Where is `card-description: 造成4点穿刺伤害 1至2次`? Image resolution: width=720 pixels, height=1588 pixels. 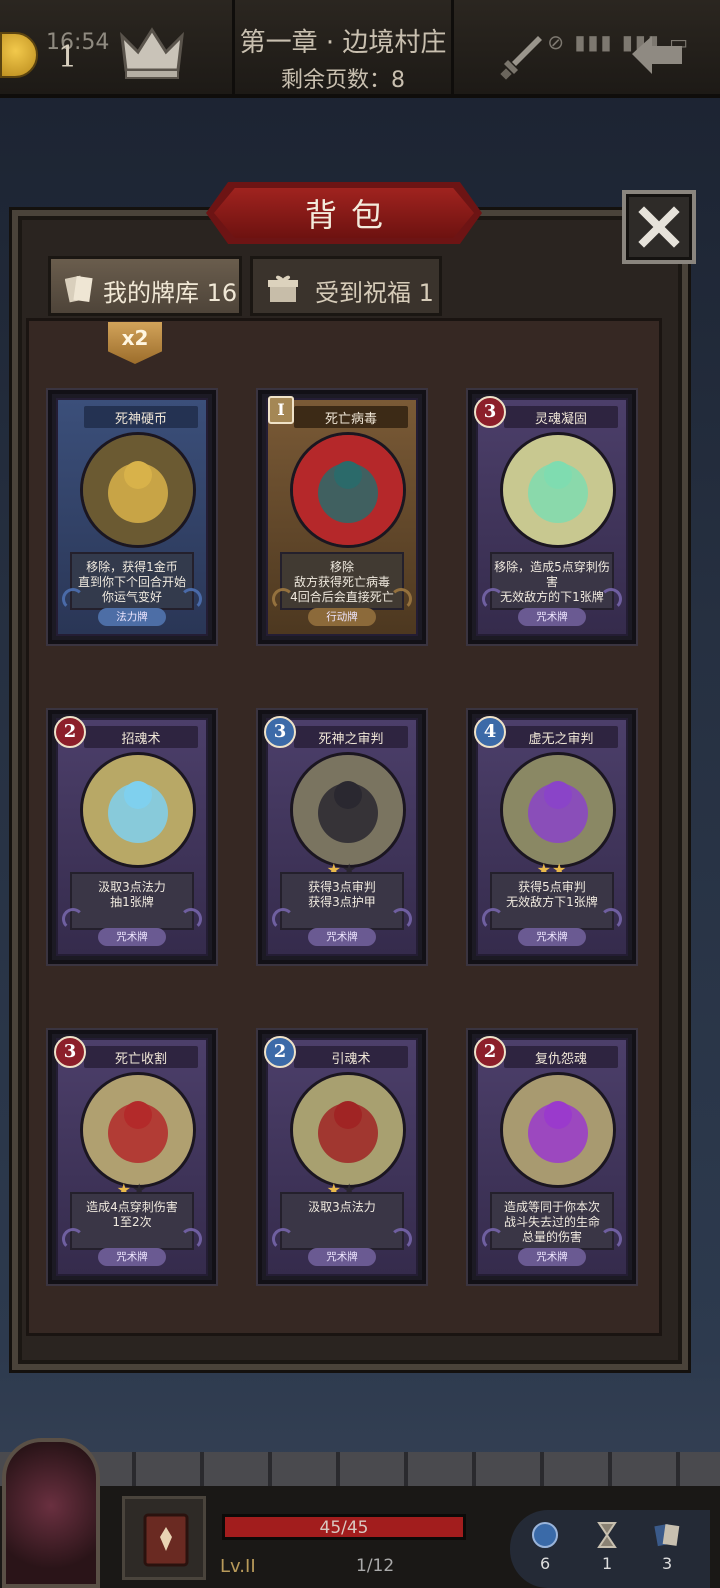 card-description: 造成4点穿刺伤害 1至2次 is located at coordinates (132, 1214).